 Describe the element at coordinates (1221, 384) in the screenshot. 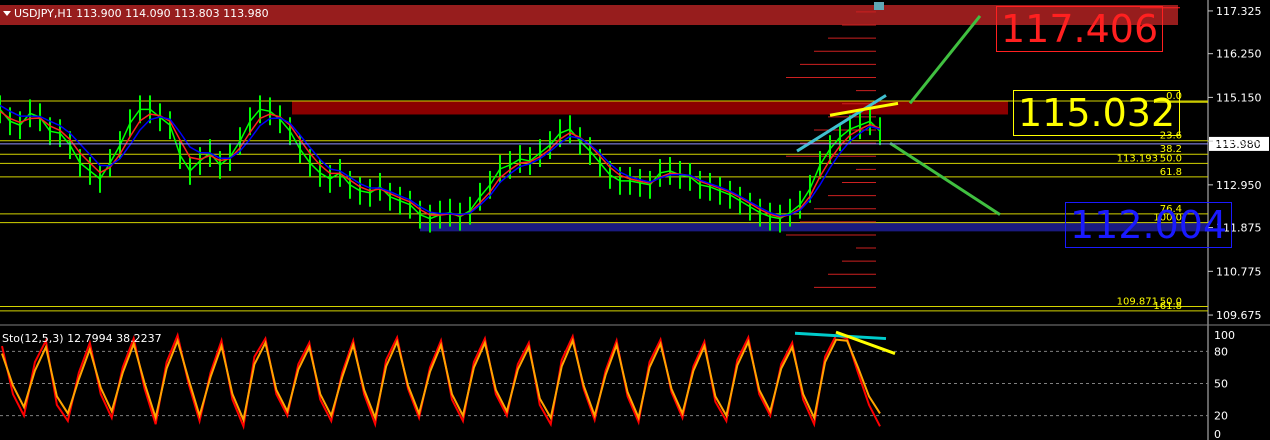

I see `stoch-tick-label-2: 50` at that location.